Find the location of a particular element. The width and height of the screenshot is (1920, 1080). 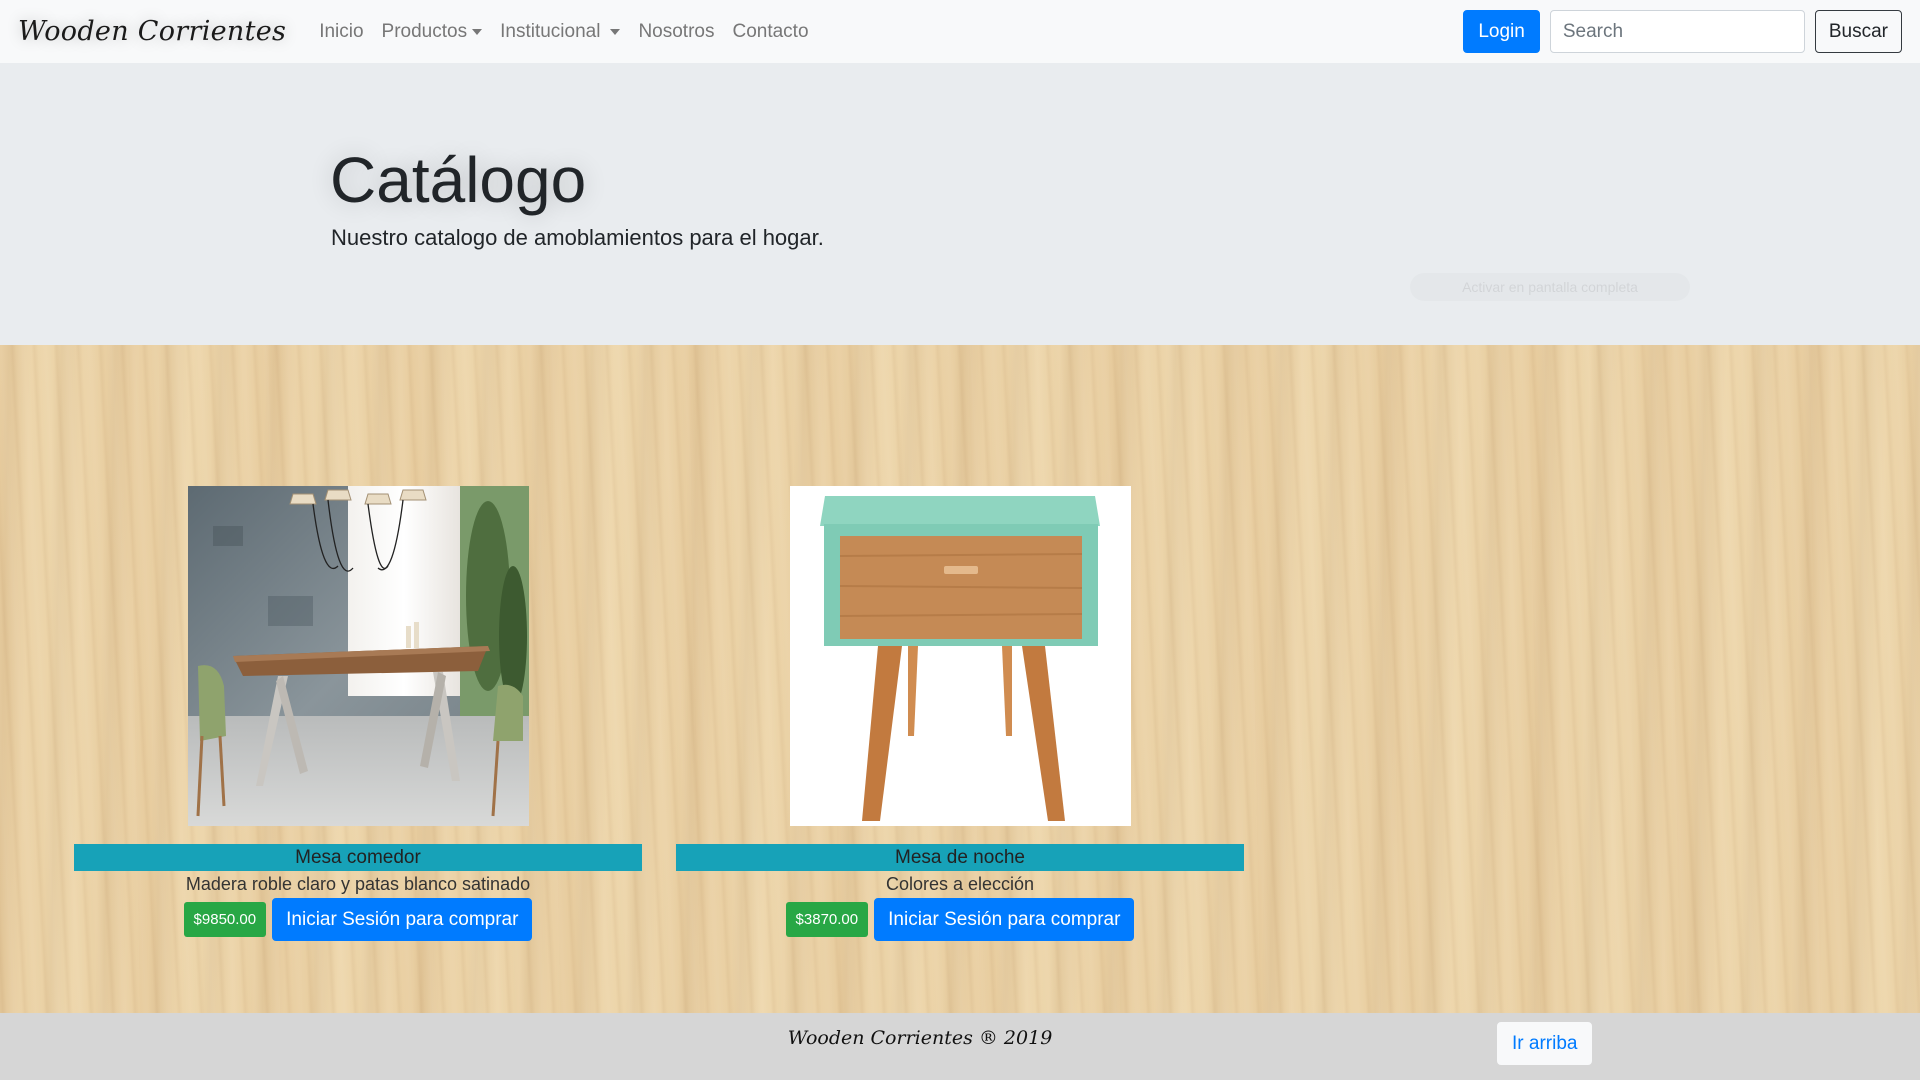

search-button: Buscar is located at coordinates (1858, 31).